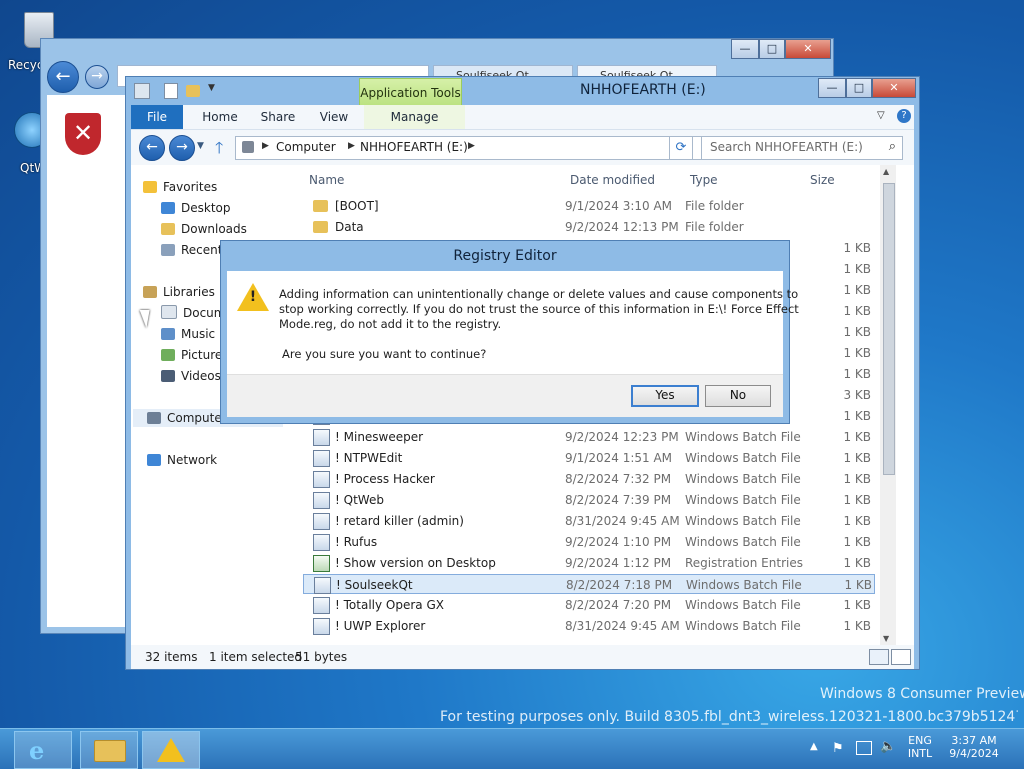  What do you see at coordinates (334, 117) in the screenshot?
I see `tab-view: View` at bounding box center [334, 117].